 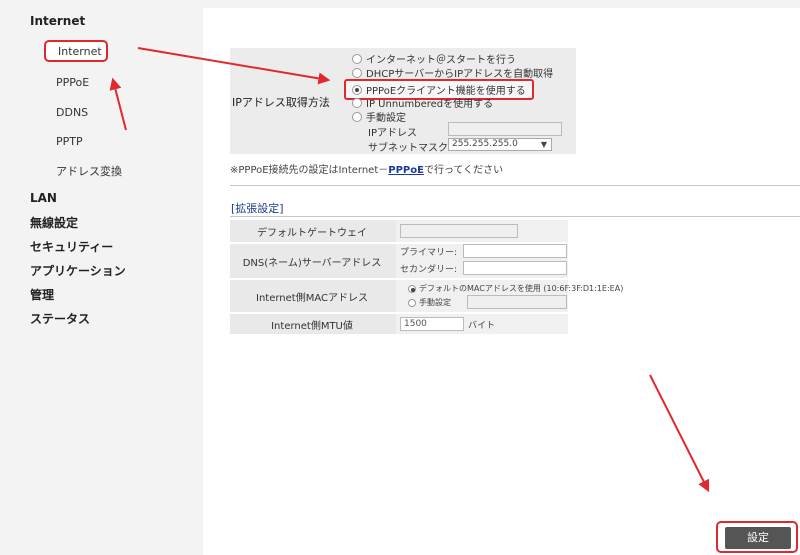 I want to click on gateway-label: デフォルトゲートウェイ, so click(x=312, y=233).